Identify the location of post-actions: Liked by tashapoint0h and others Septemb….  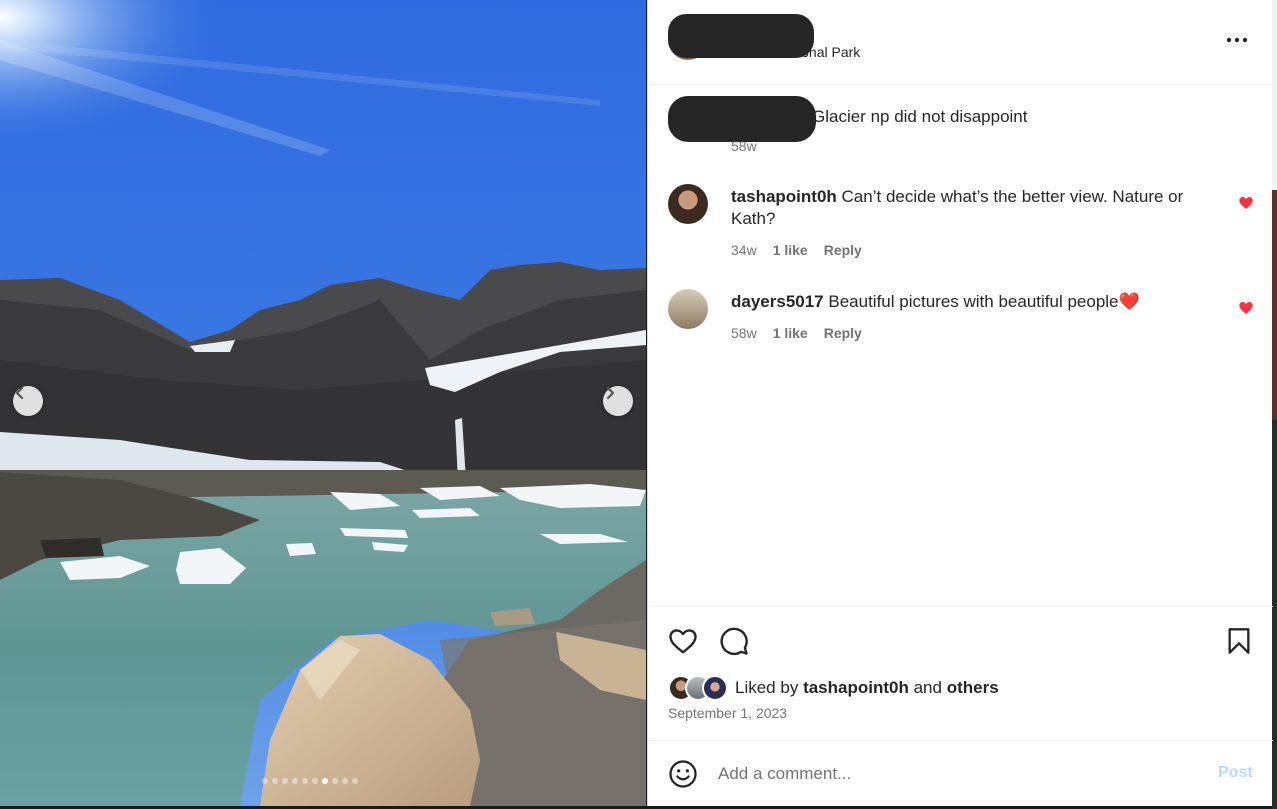
(960, 673).